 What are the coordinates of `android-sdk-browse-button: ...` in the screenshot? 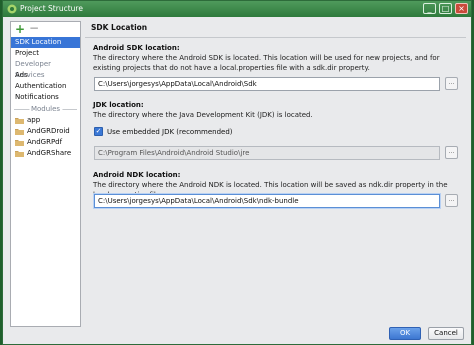 It's located at (451, 83).